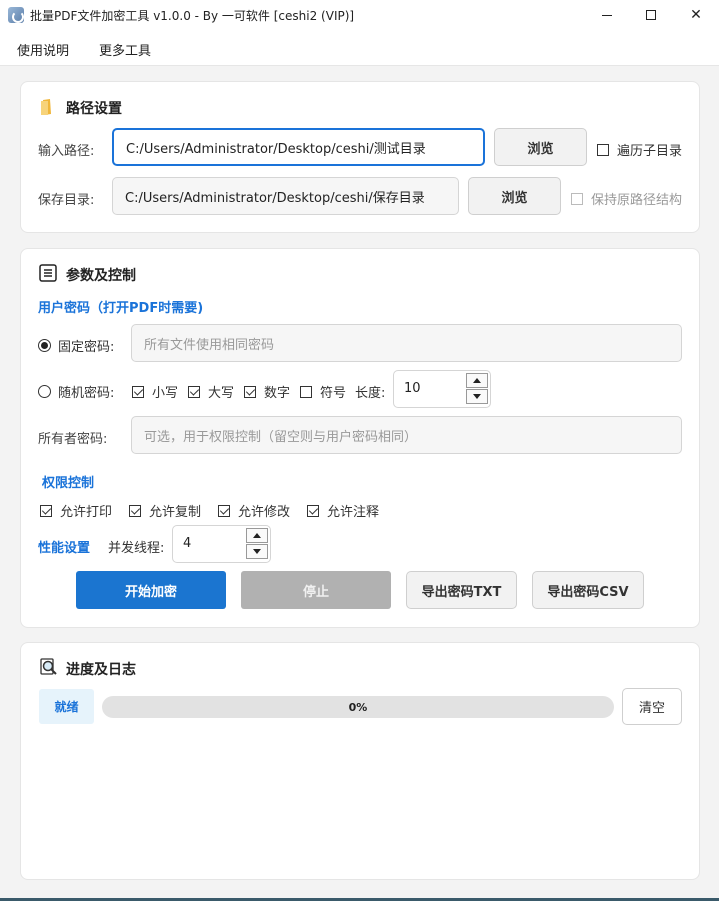 This screenshot has height=901, width=719. What do you see at coordinates (540, 147) in the screenshot?
I see `input-browse-button: 浏览` at bounding box center [540, 147].